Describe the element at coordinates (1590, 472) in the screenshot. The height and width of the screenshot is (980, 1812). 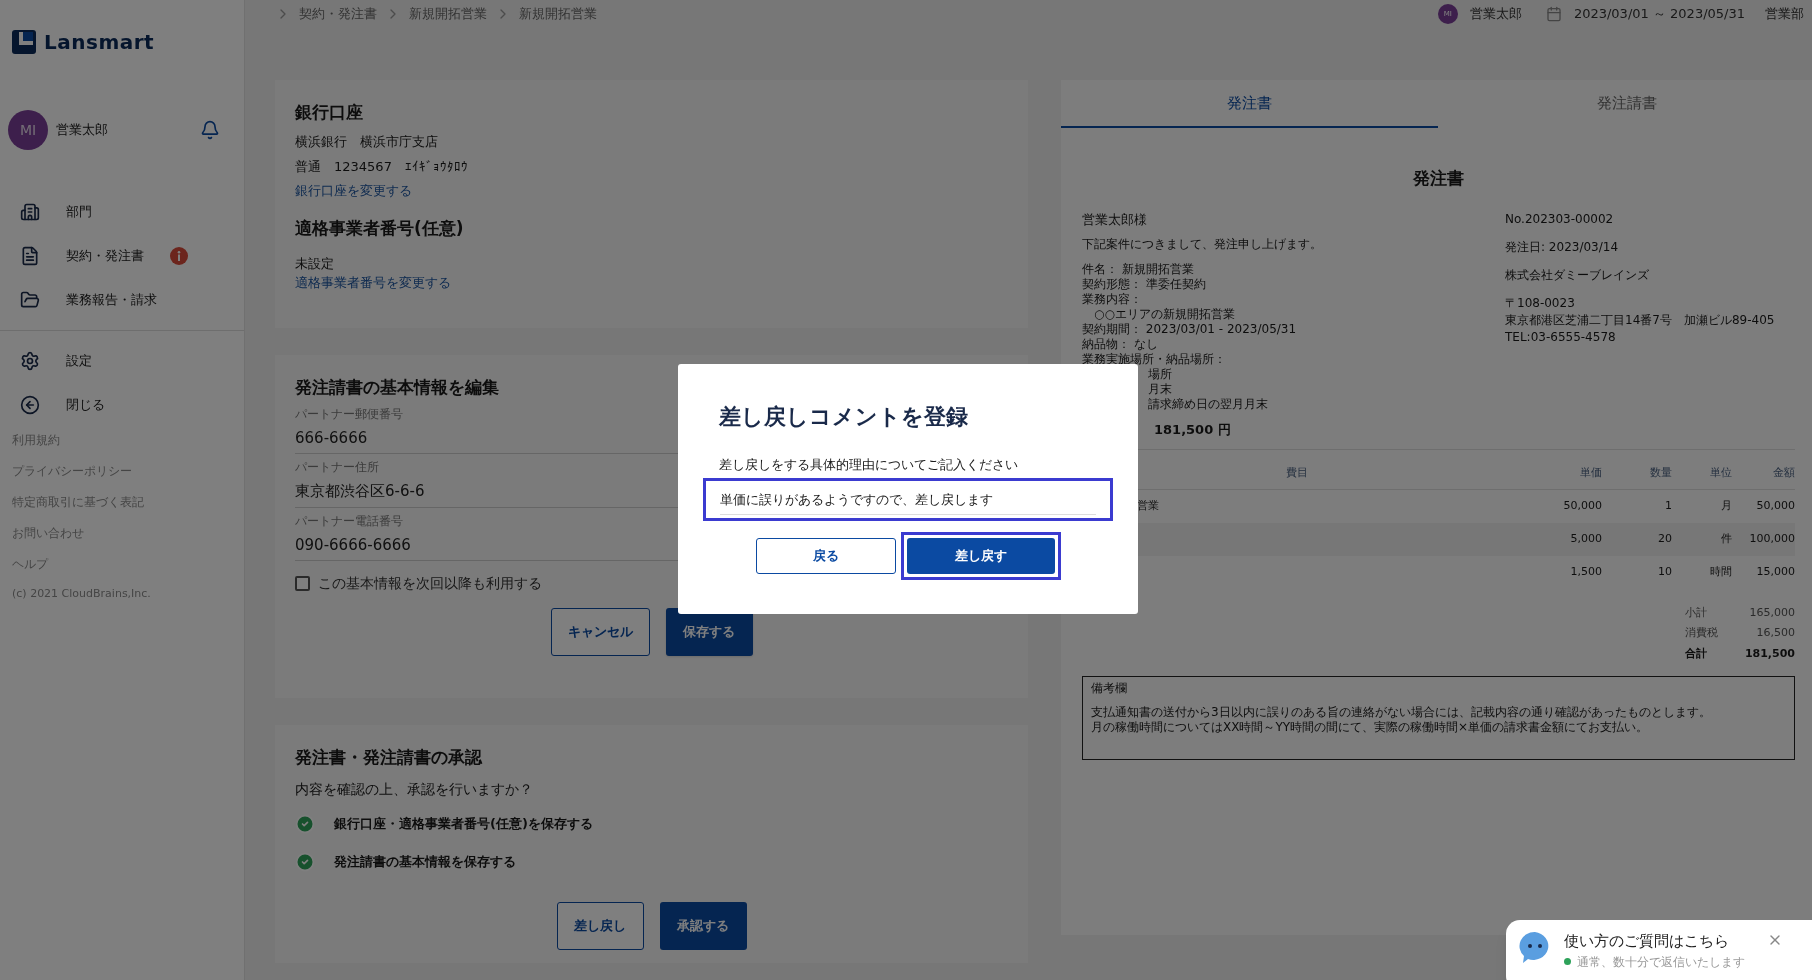
I see `column-header: 単価` at that location.